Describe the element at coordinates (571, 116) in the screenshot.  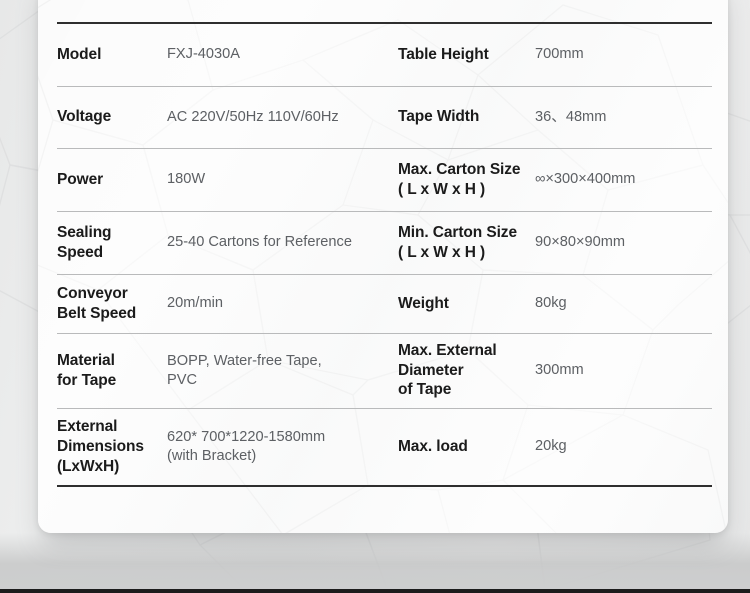
I see `value-line-1: 36、48mm` at that location.